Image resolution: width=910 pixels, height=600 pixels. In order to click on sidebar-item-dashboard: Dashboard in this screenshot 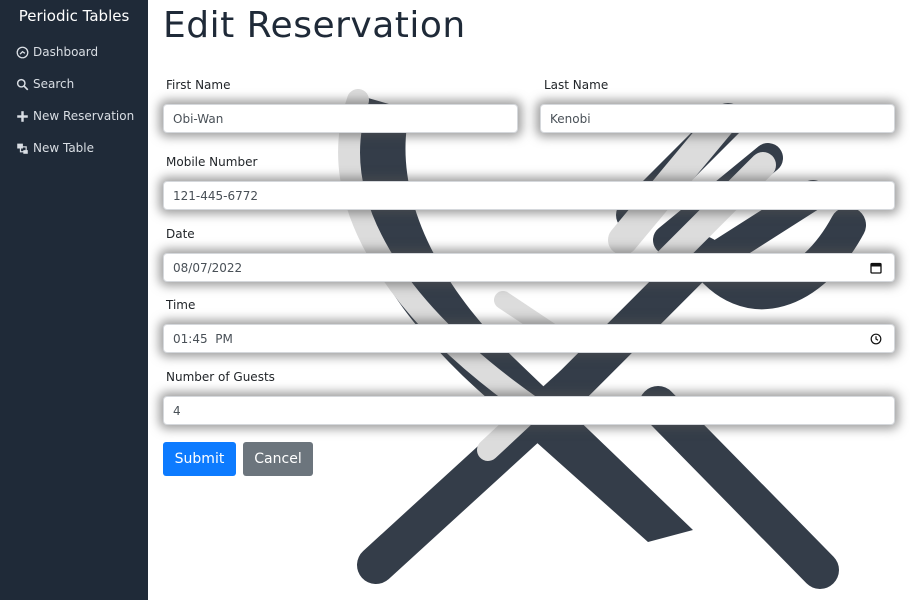, I will do `click(74, 52)`.